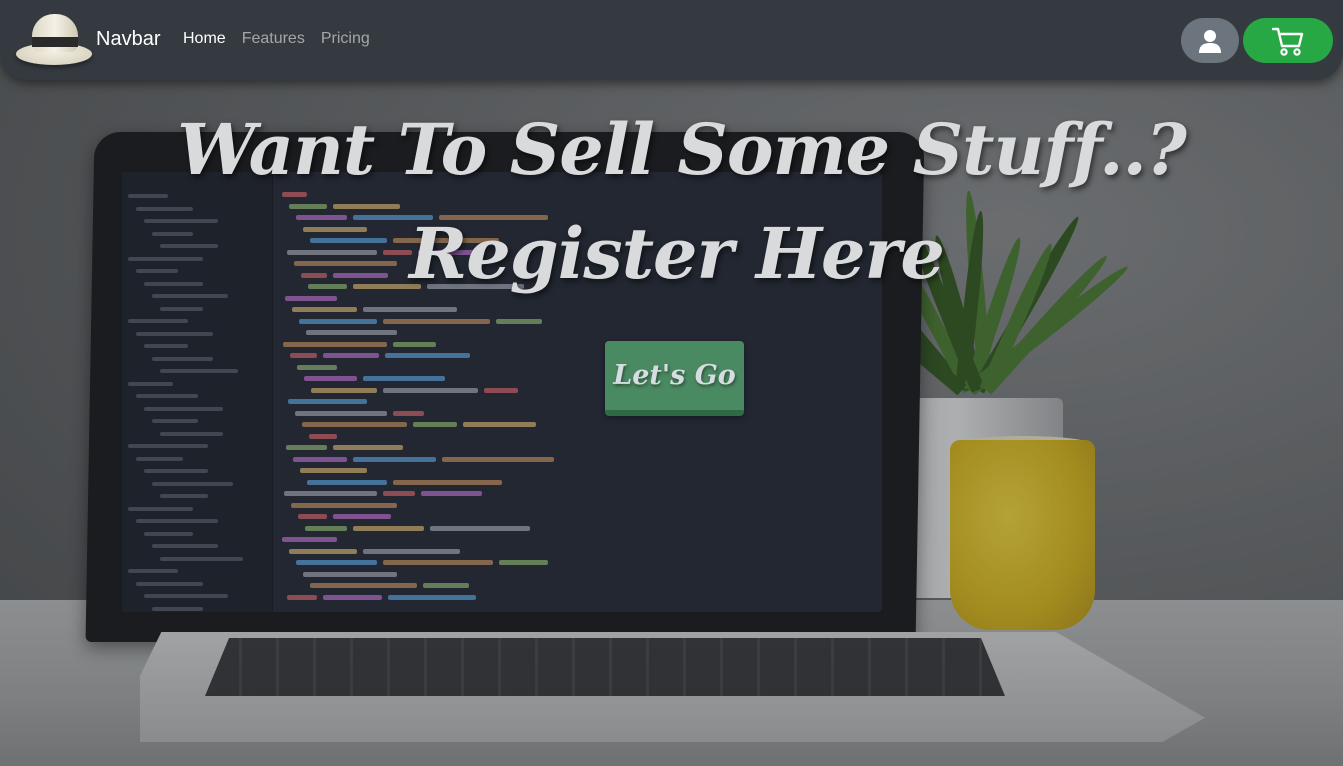  I want to click on user-button, so click(1210, 40).